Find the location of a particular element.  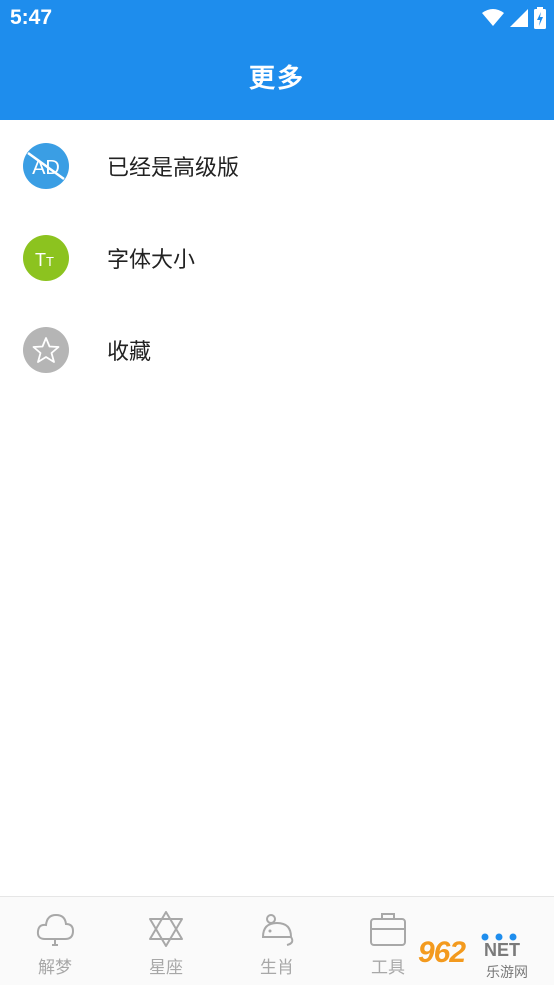

tab-label: 生肖 is located at coordinates (277, 968).